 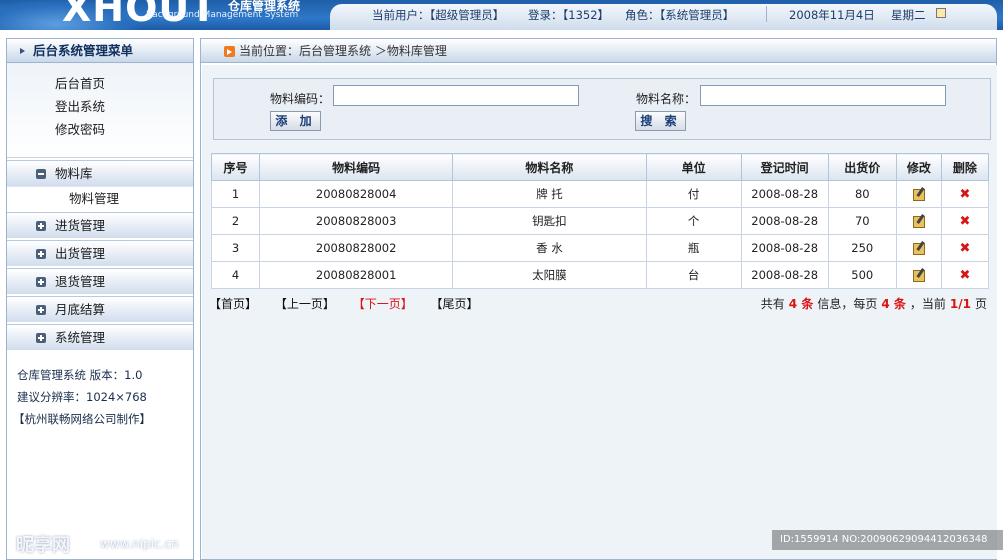 What do you see at coordinates (549, 248) in the screenshot?
I see `cell-name: 香 水` at bounding box center [549, 248].